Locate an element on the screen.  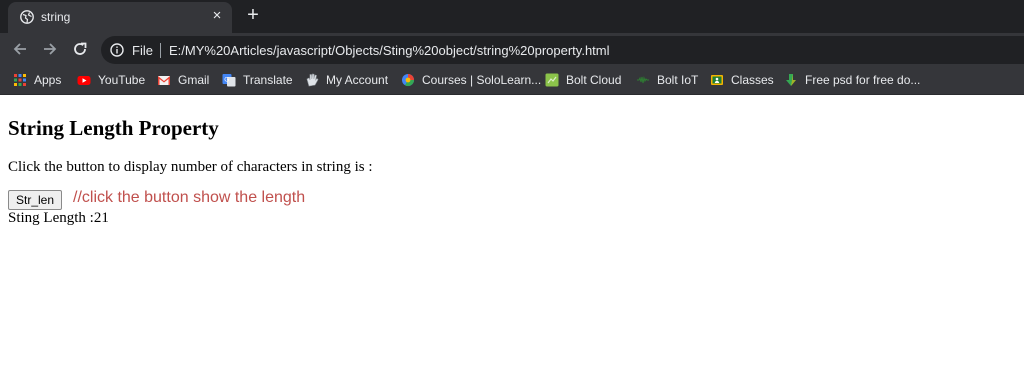
bookmark-label: Bolt IoT is located at coordinates (678, 80).